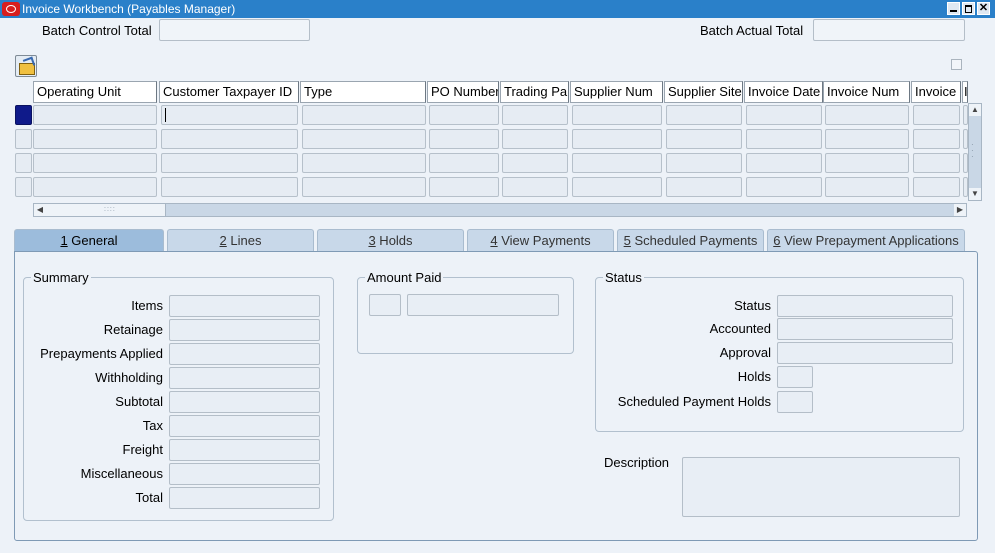 The image size is (995, 553). What do you see at coordinates (865, 353) in the screenshot?
I see `status-approval-field` at bounding box center [865, 353].